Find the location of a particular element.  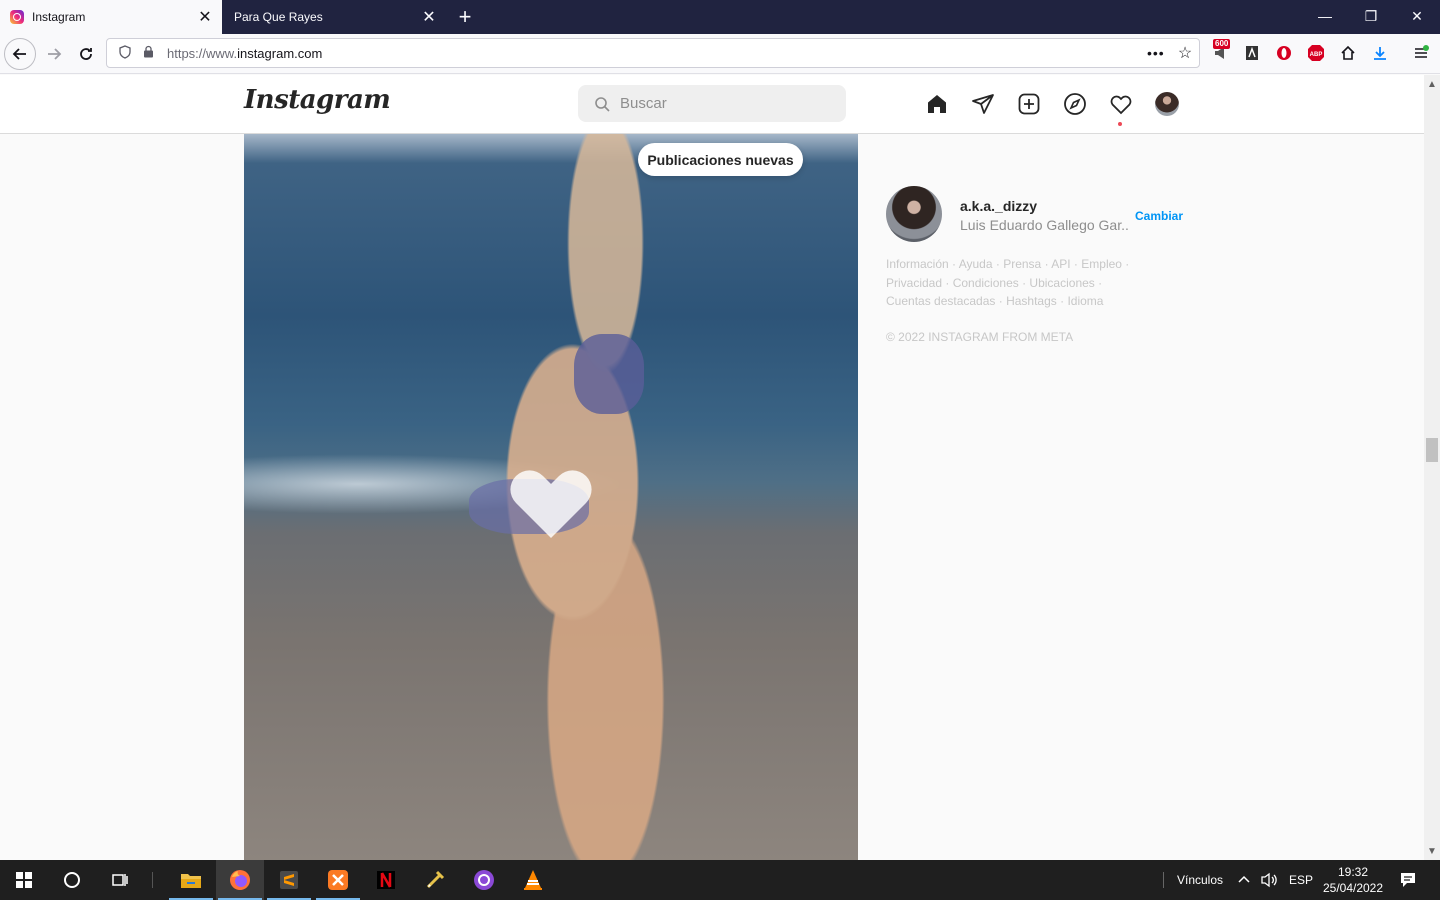

instagram-favicon-icon is located at coordinates (17, 17).